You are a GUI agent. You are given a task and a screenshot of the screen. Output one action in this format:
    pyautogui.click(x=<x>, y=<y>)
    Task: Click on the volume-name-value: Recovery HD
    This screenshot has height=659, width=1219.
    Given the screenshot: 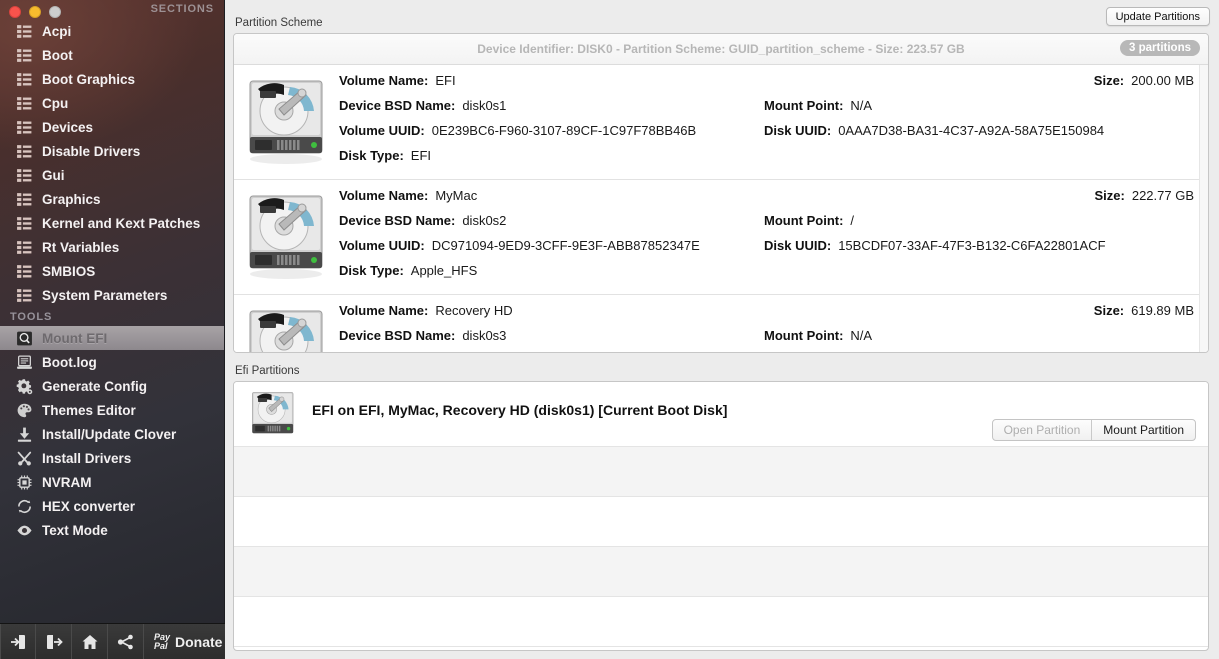 What is the action you would take?
    pyautogui.click(x=474, y=310)
    